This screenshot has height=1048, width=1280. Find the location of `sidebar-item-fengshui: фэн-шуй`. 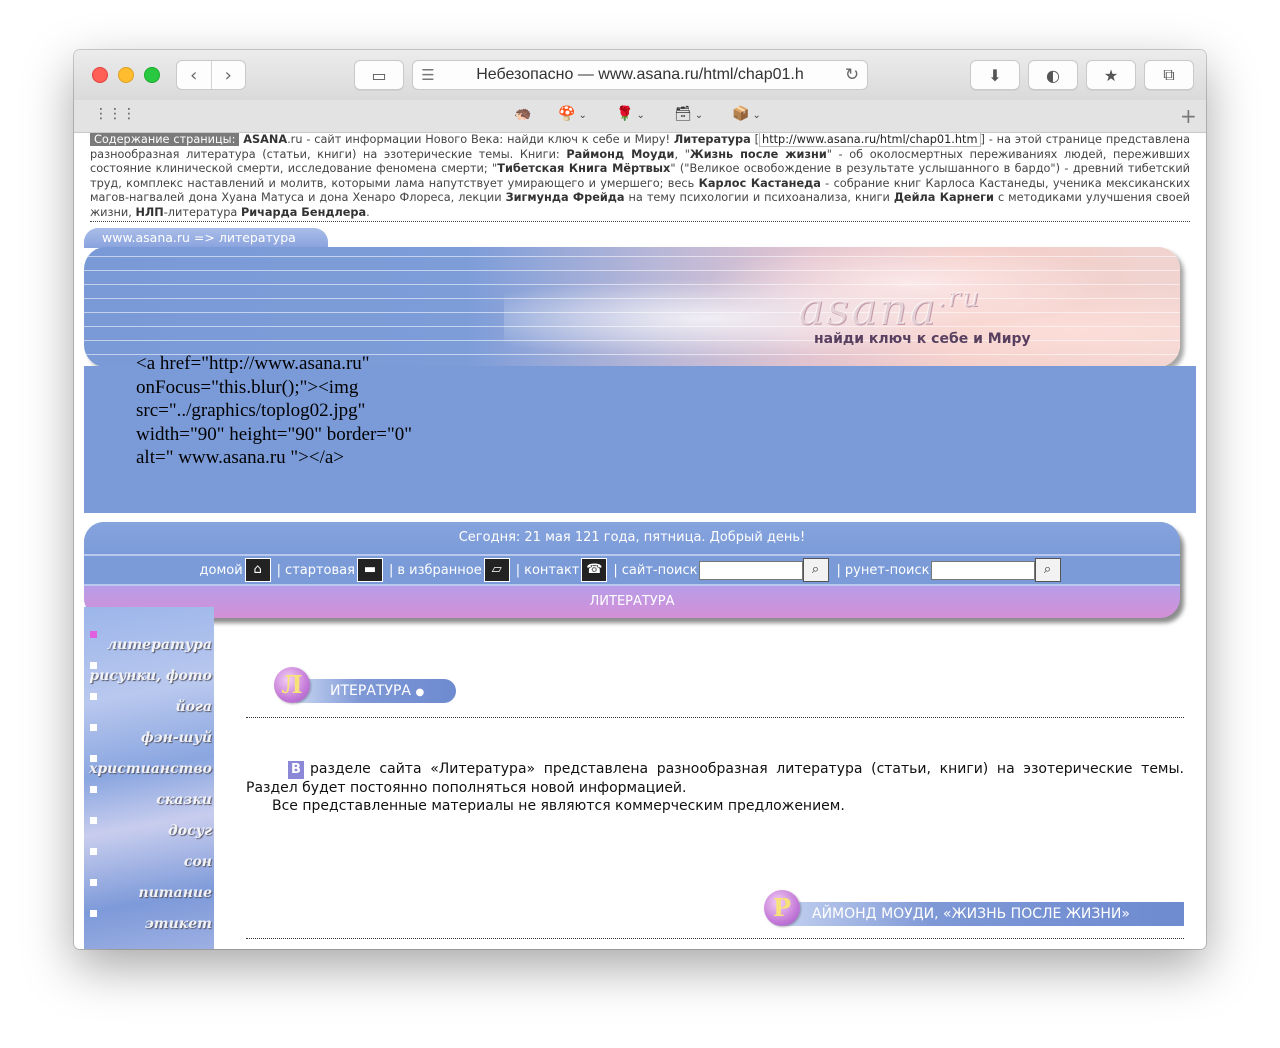

sidebar-item-fengshui: фэн-шуй is located at coordinates (149, 735).